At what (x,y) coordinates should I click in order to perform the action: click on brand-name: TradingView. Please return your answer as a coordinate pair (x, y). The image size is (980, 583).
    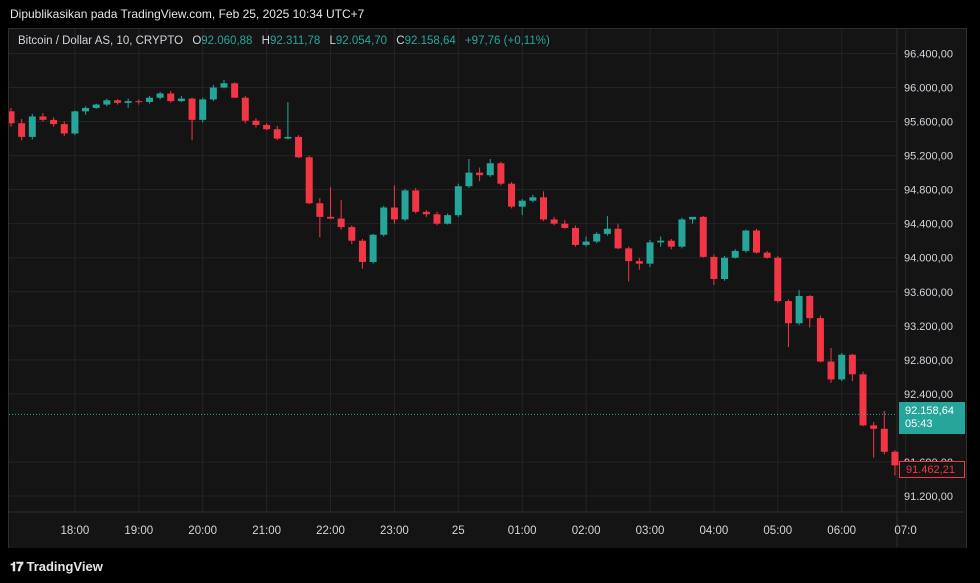
    Looking at the image, I should click on (64, 566).